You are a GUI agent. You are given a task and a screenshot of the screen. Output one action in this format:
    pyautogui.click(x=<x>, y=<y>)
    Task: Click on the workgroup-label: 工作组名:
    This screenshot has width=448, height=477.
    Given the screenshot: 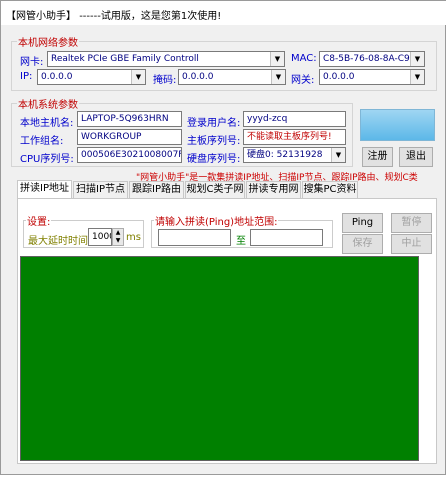 What is the action you would take?
    pyautogui.click(x=42, y=141)
    